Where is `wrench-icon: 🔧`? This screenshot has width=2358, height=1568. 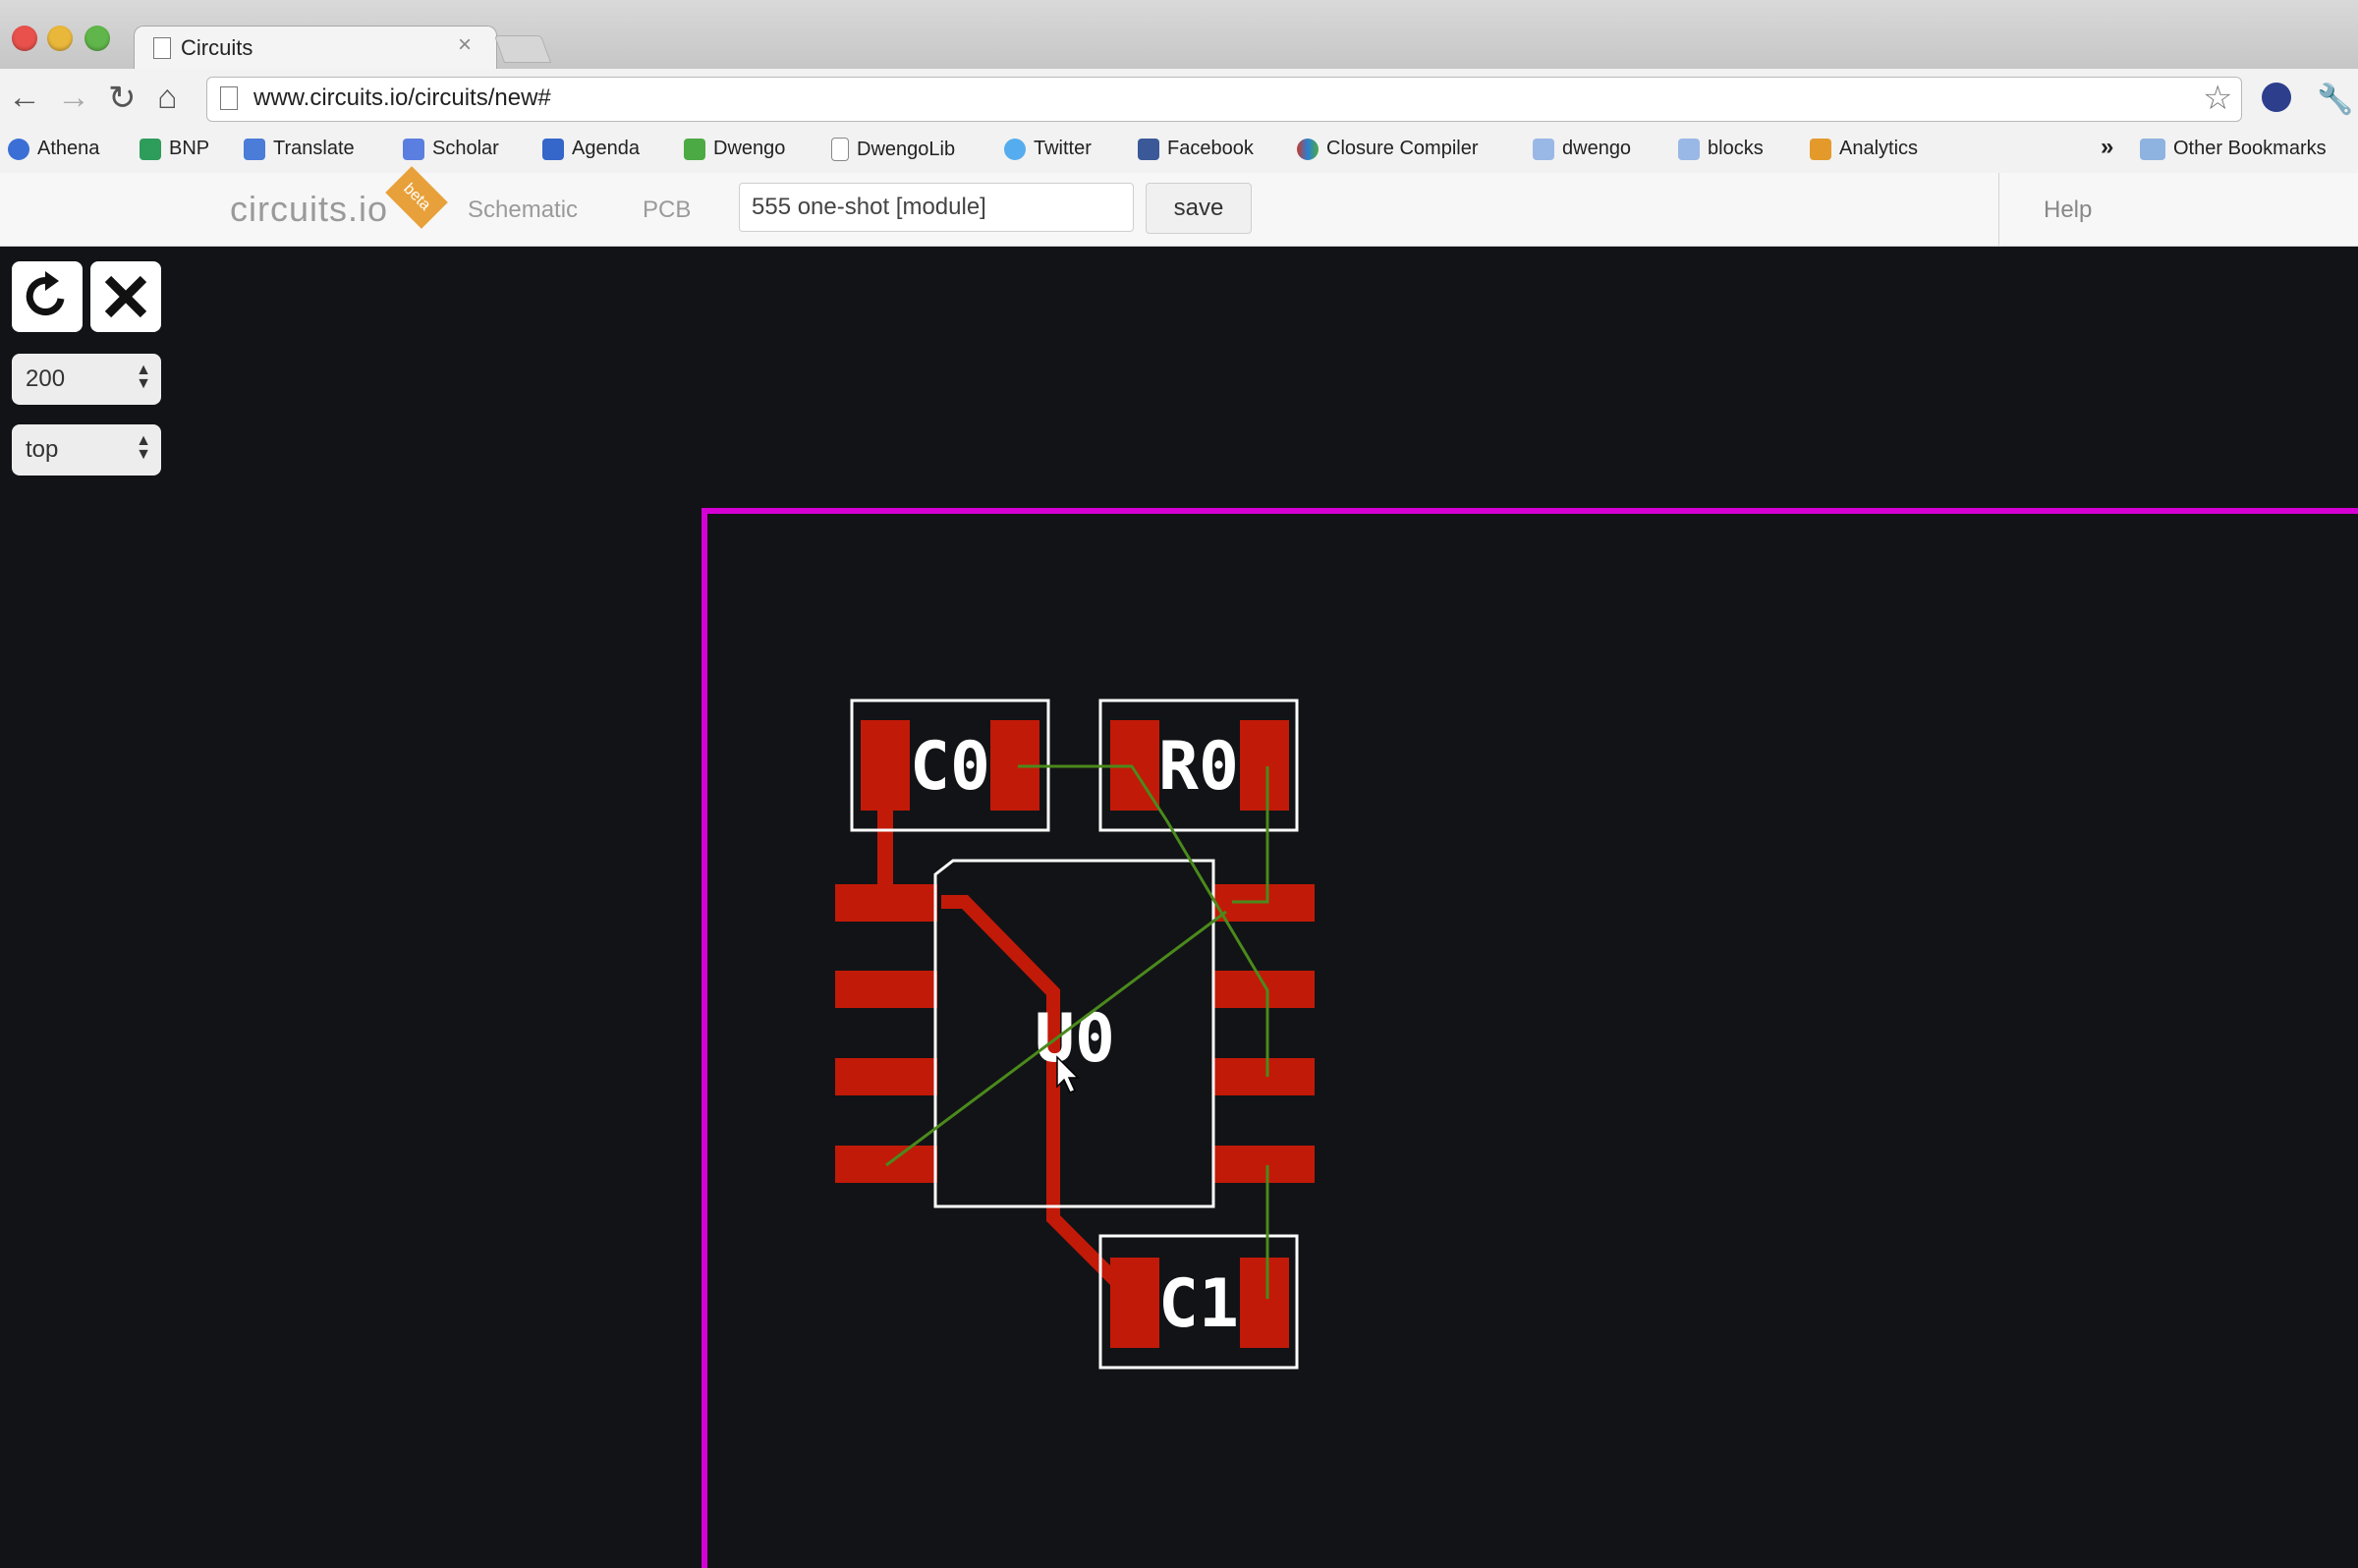
wrench-icon: 🔧 is located at coordinates (2335, 100).